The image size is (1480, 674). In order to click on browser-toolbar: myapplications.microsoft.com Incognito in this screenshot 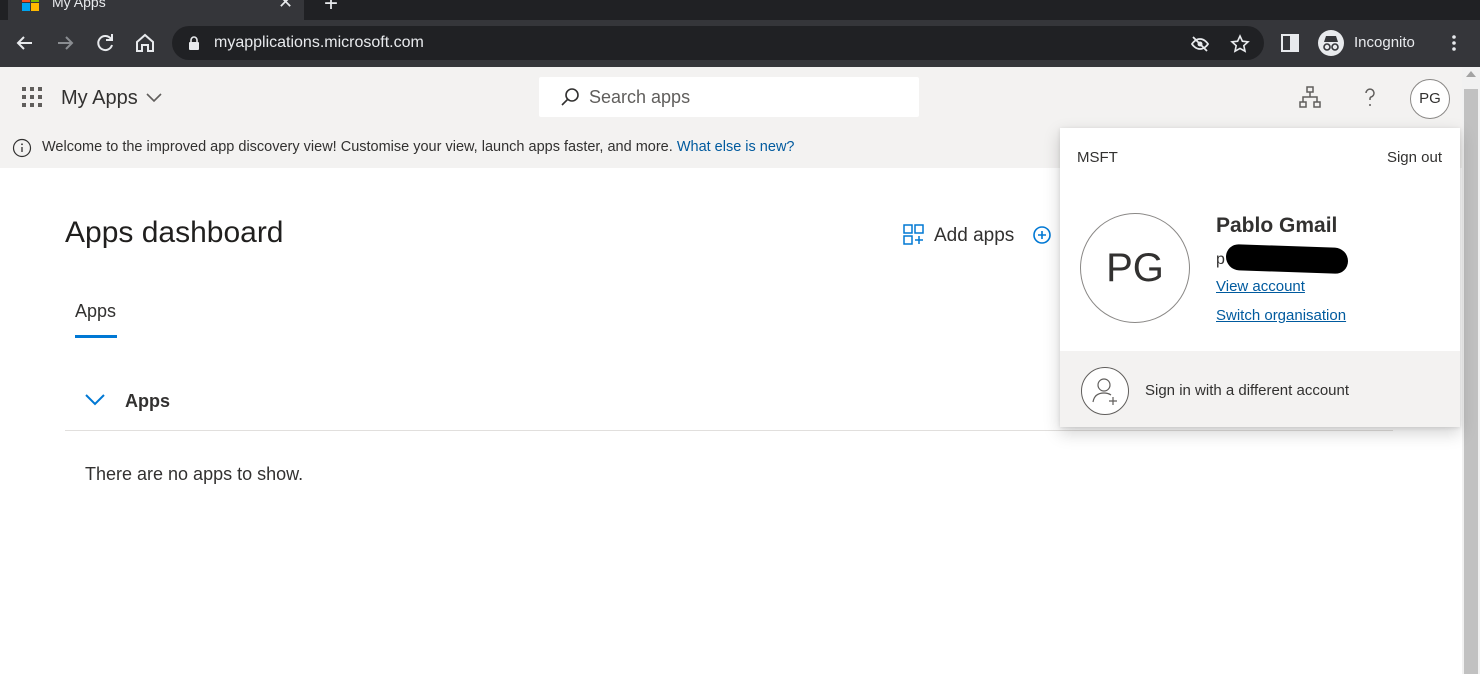, I will do `click(740, 43)`.